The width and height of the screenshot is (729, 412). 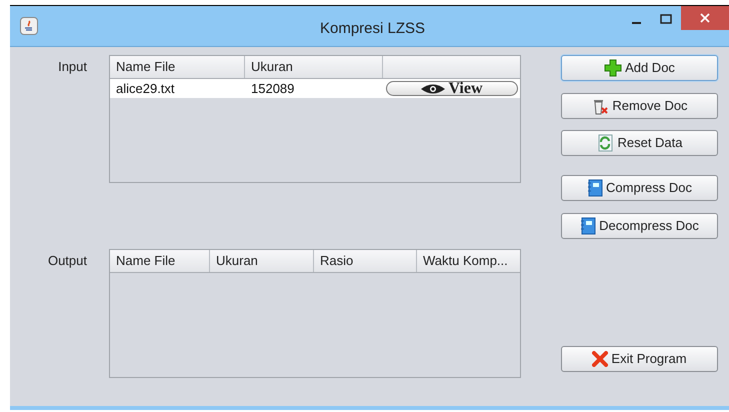 I want to click on x-icon, so click(x=600, y=359).